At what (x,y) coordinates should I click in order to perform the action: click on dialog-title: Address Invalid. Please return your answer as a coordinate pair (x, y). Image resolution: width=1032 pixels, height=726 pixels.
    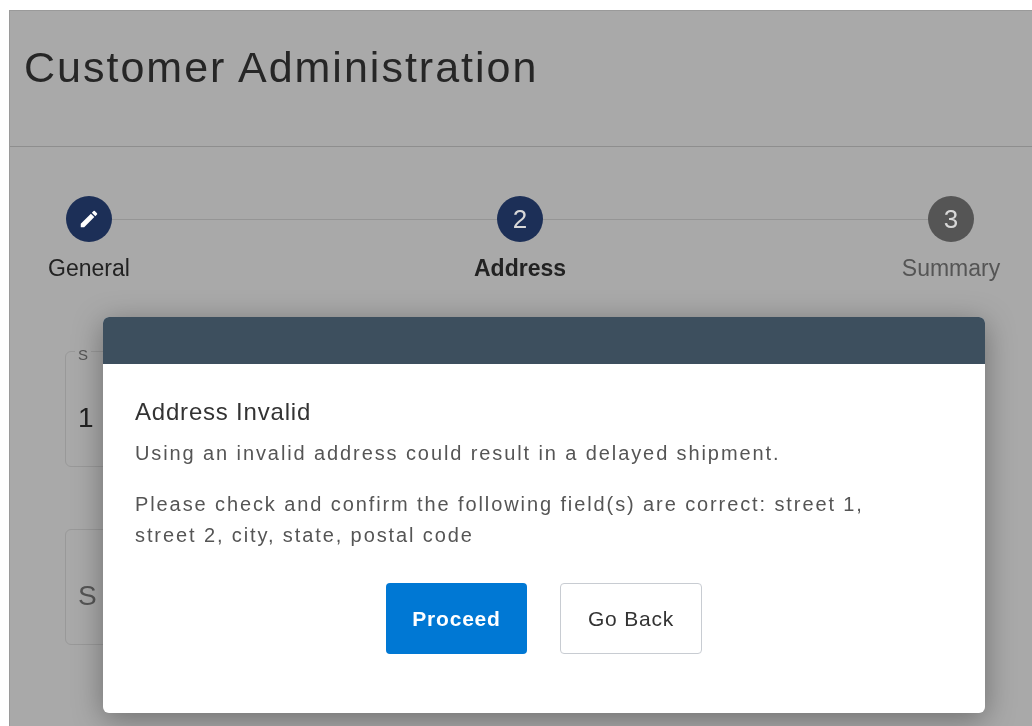
    Looking at the image, I should click on (224, 412).